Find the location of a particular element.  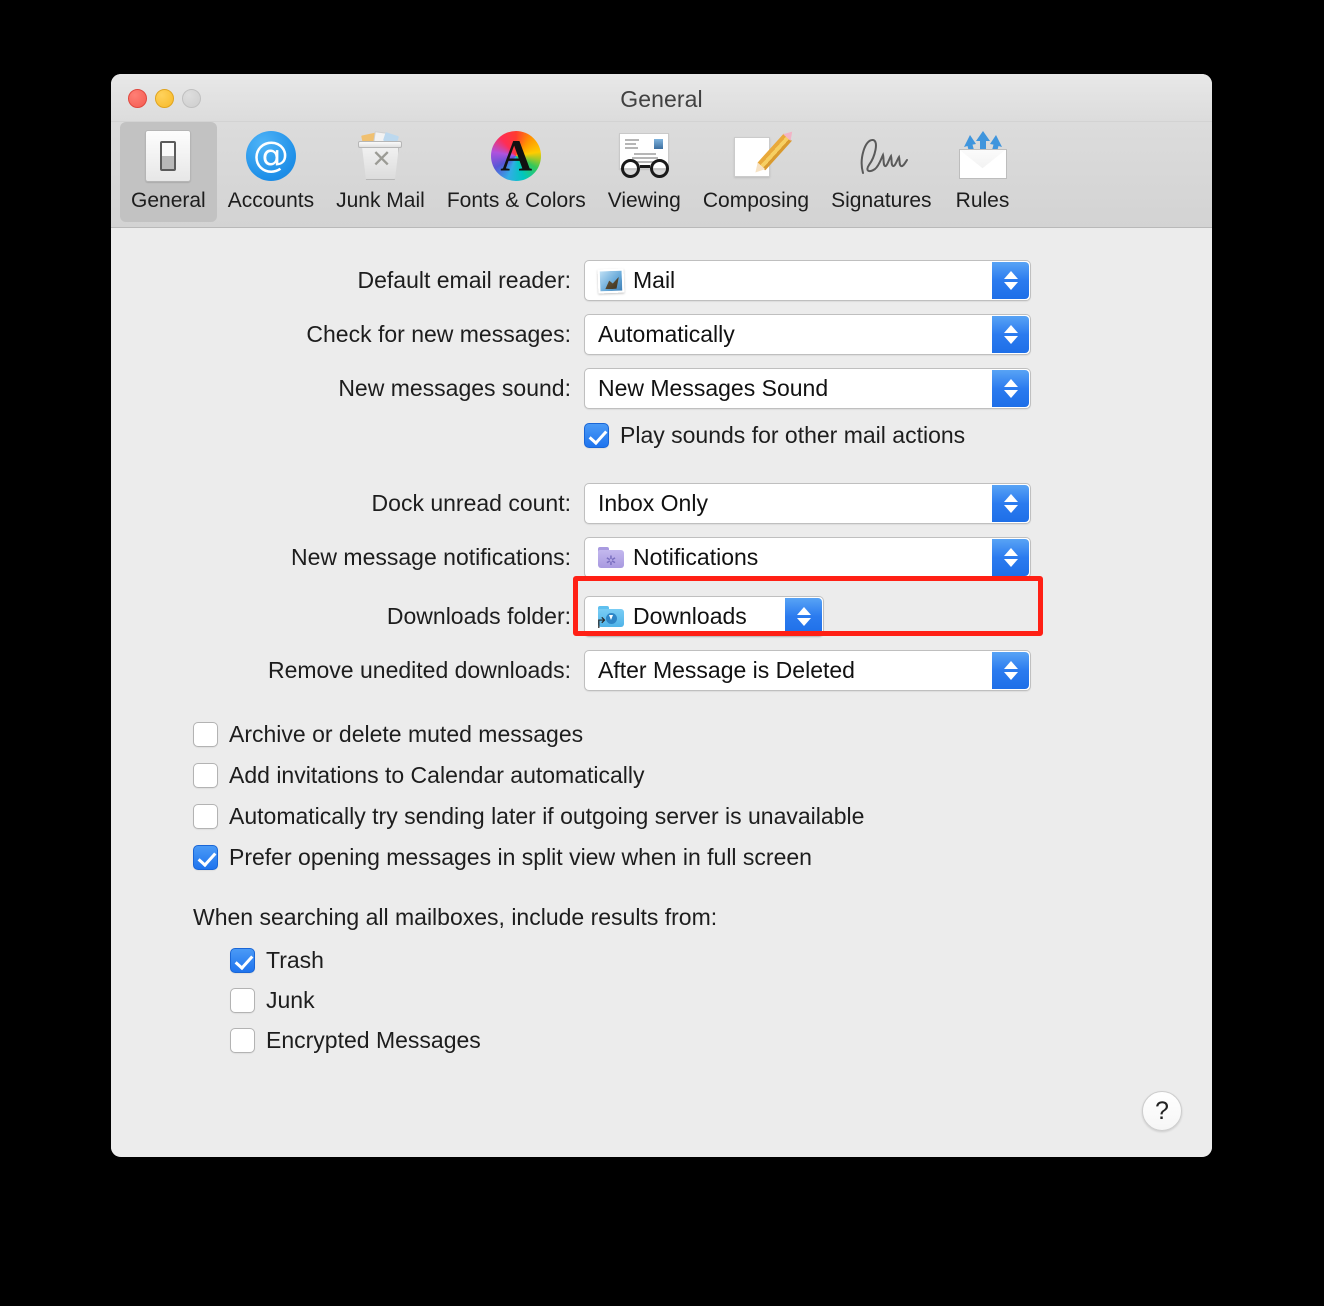

window-titlebar: General is located at coordinates (661, 98).